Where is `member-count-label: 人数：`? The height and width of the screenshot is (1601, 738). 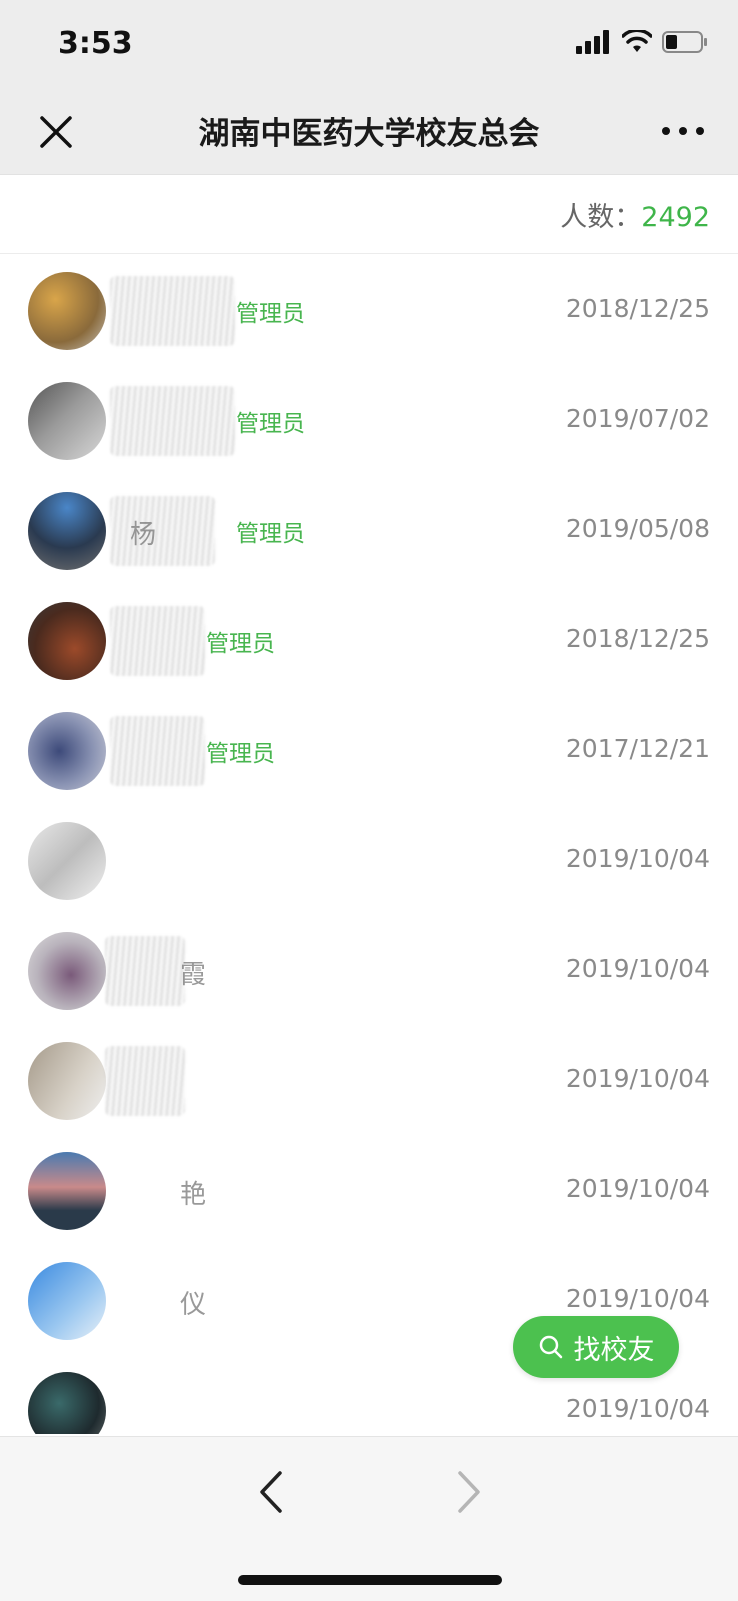 member-count-label: 人数： is located at coordinates (601, 217).